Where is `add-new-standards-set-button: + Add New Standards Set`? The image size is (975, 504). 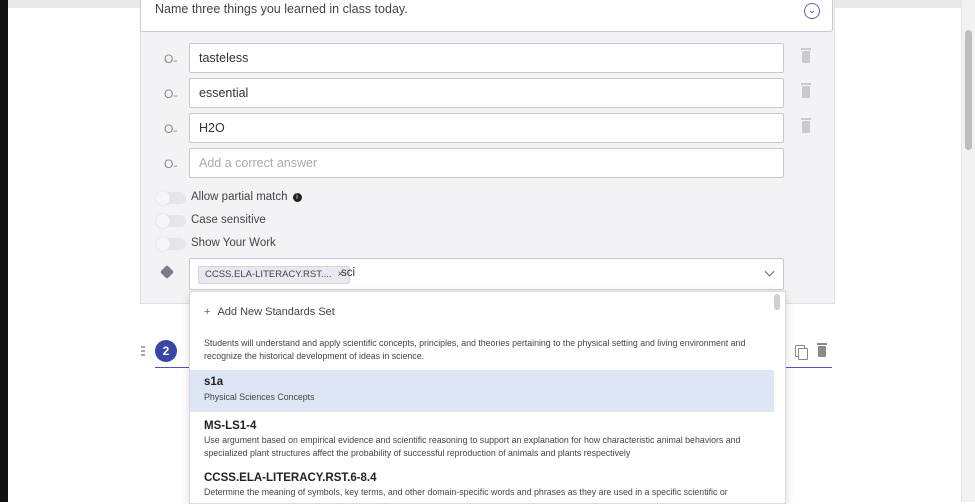 add-new-standards-set-button: + Add New Standards Set is located at coordinates (269, 312).